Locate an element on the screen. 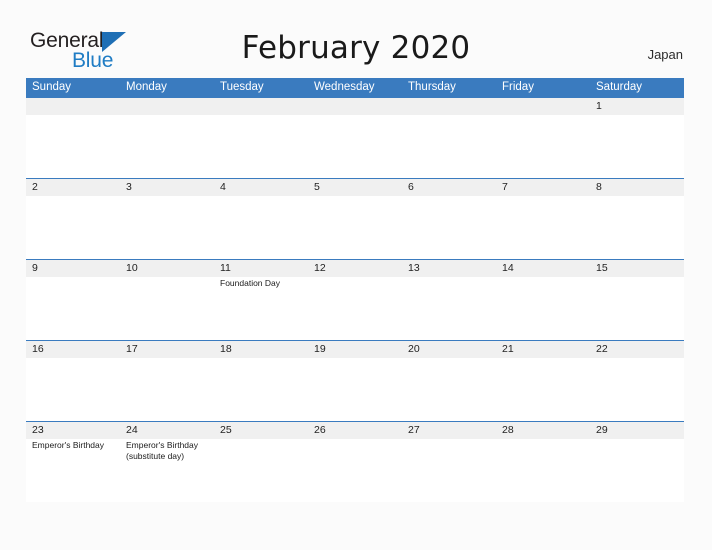 The image size is (712, 550). day-number: 5 is located at coordinates (355, 187).